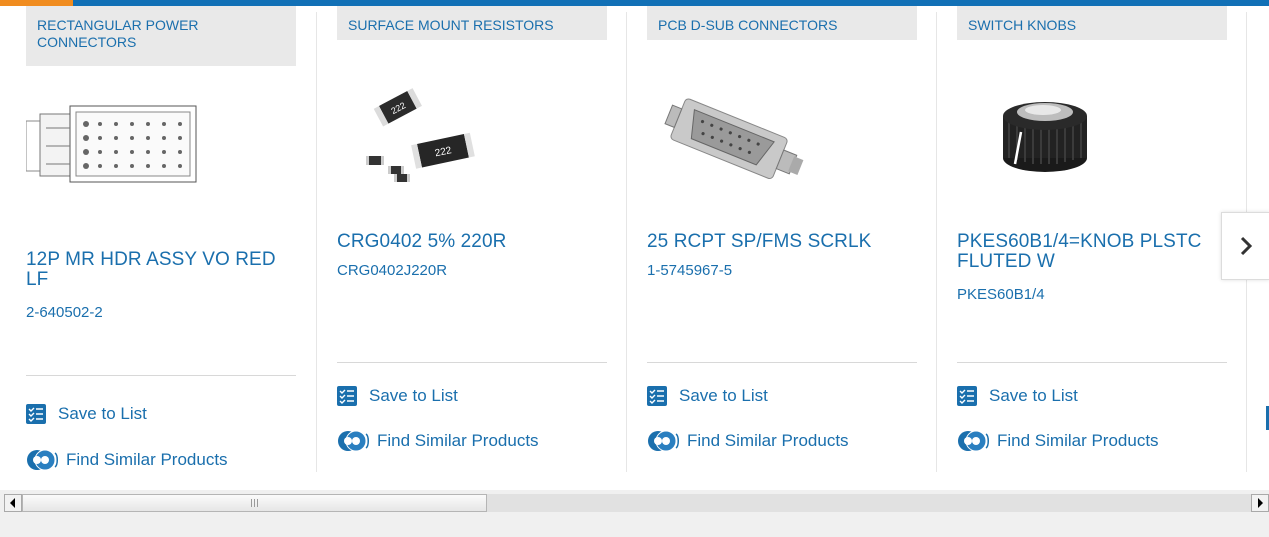  Describe the element at coordinates (767, 136) in the screenshot. I see `product-image-dsub` at that location.